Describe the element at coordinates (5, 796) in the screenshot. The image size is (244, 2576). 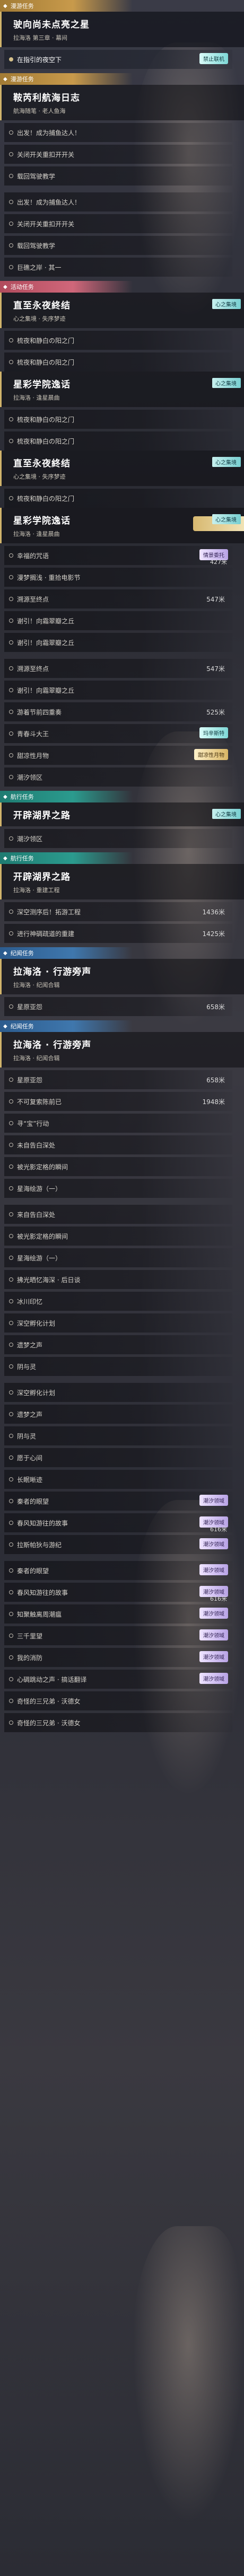
I see `quest-type-icon: ◆` at that location.